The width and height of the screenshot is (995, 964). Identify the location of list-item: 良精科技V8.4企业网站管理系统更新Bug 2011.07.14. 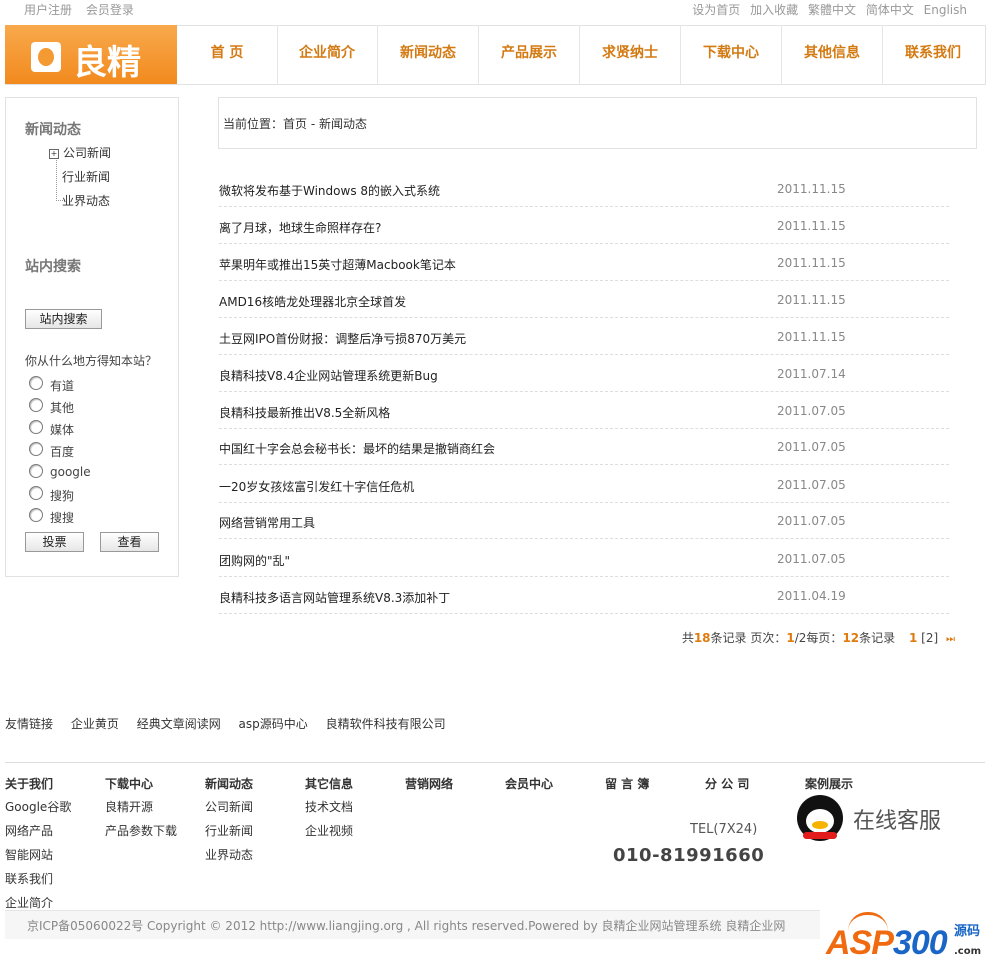
(584, 373).